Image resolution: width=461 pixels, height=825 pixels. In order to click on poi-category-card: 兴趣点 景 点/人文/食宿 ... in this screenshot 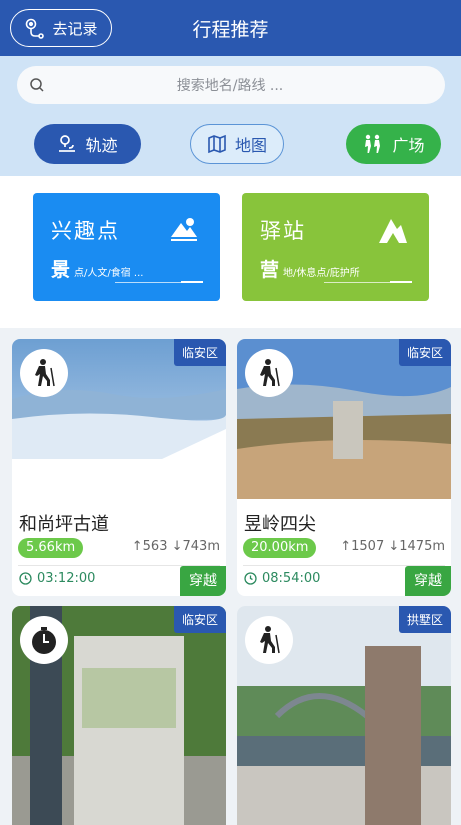, I will do `click(126, 247)`.